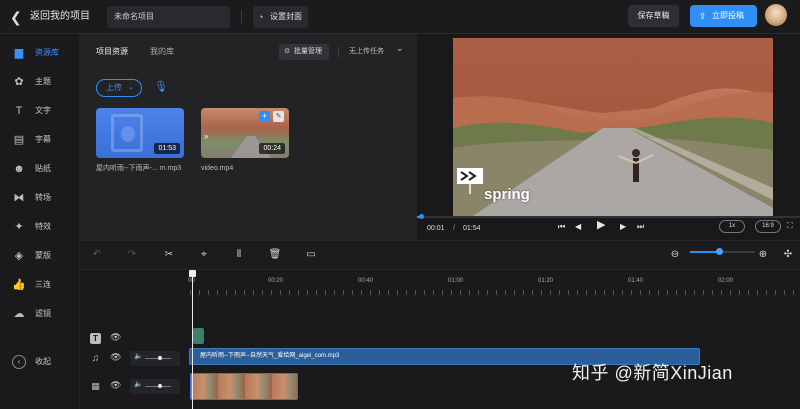 The image size is (800, 409). Describe the element at coordinates (675, 255) in the screenshot. I see `zoom-out-icon: ⊖` at that location.